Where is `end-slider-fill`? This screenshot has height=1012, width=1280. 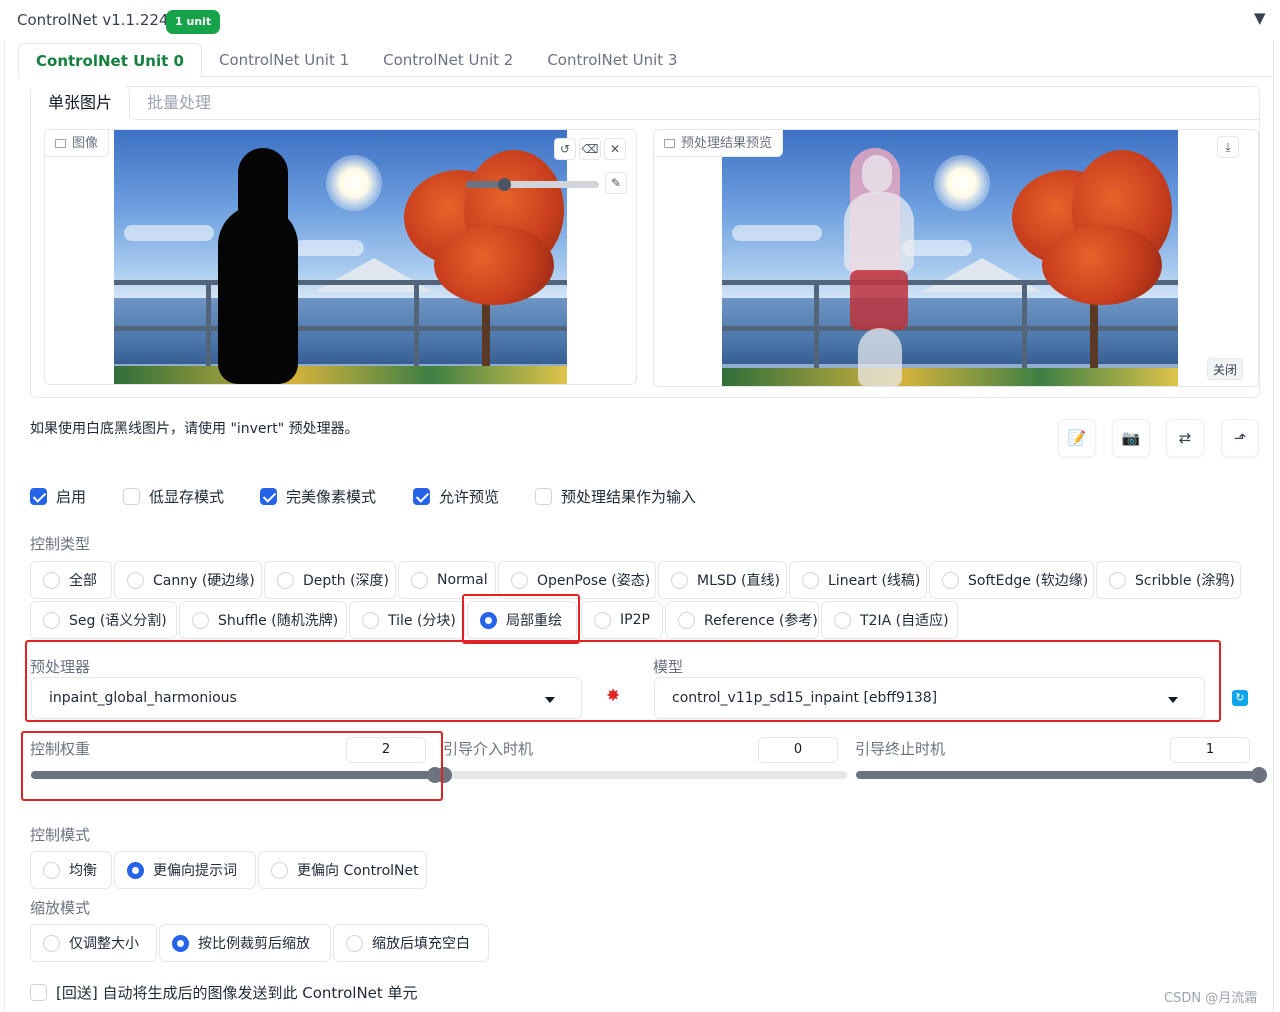 end-slider-fill is located at coordinates (1057, 775).